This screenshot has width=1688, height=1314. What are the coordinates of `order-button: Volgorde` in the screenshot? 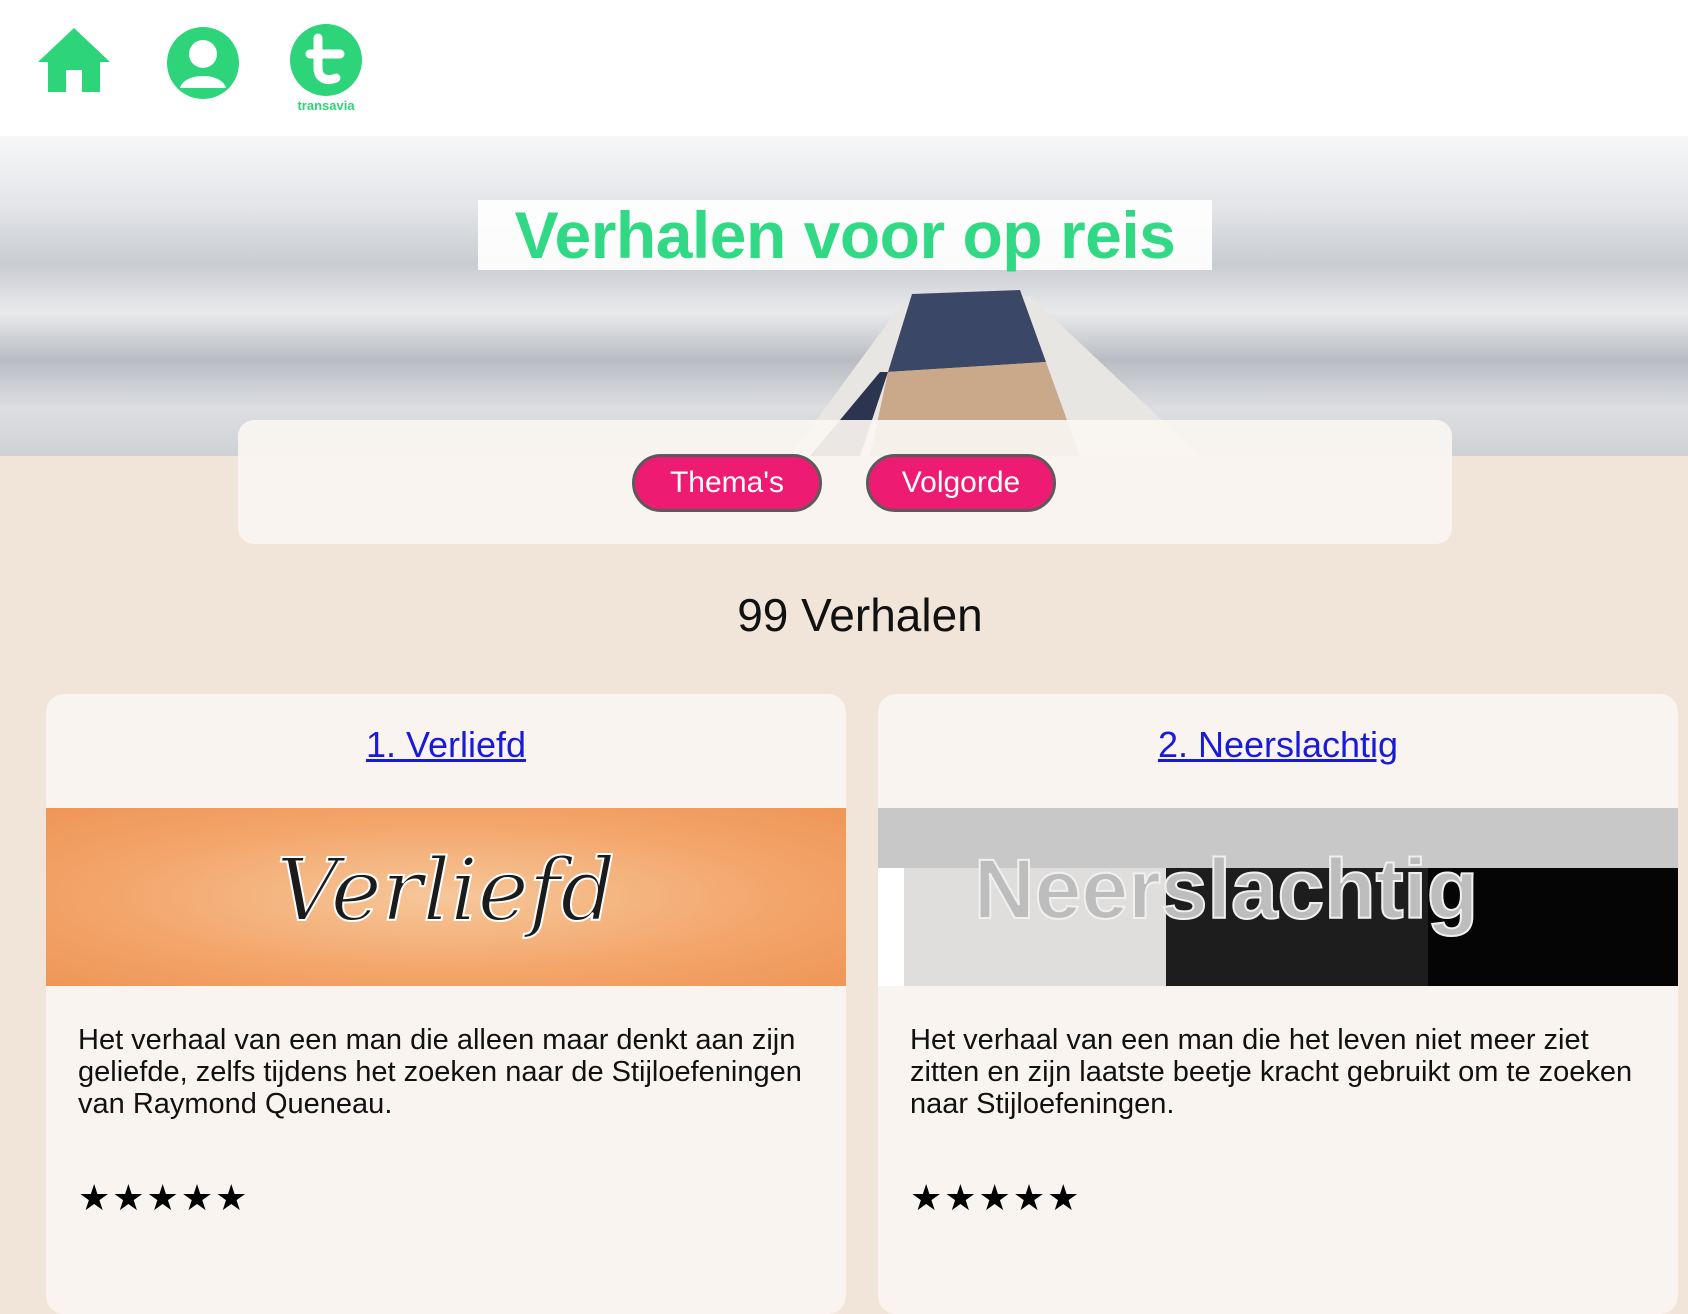 It's located at (961, 483).